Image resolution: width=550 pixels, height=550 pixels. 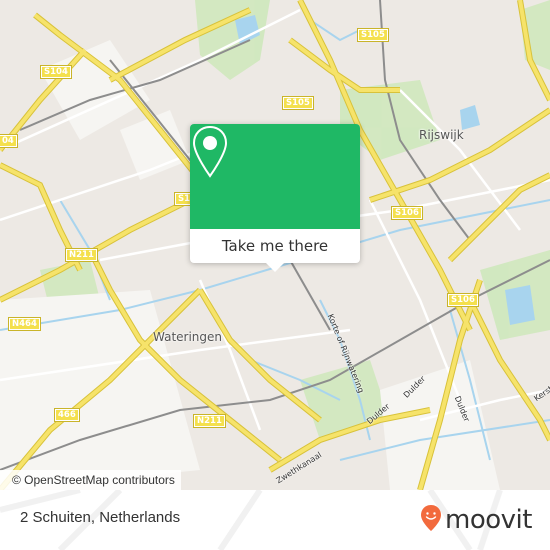 What do you see at coordinates (275, 176) in the screenshot?
I see `popup-header` at bounding box center [275, 176].